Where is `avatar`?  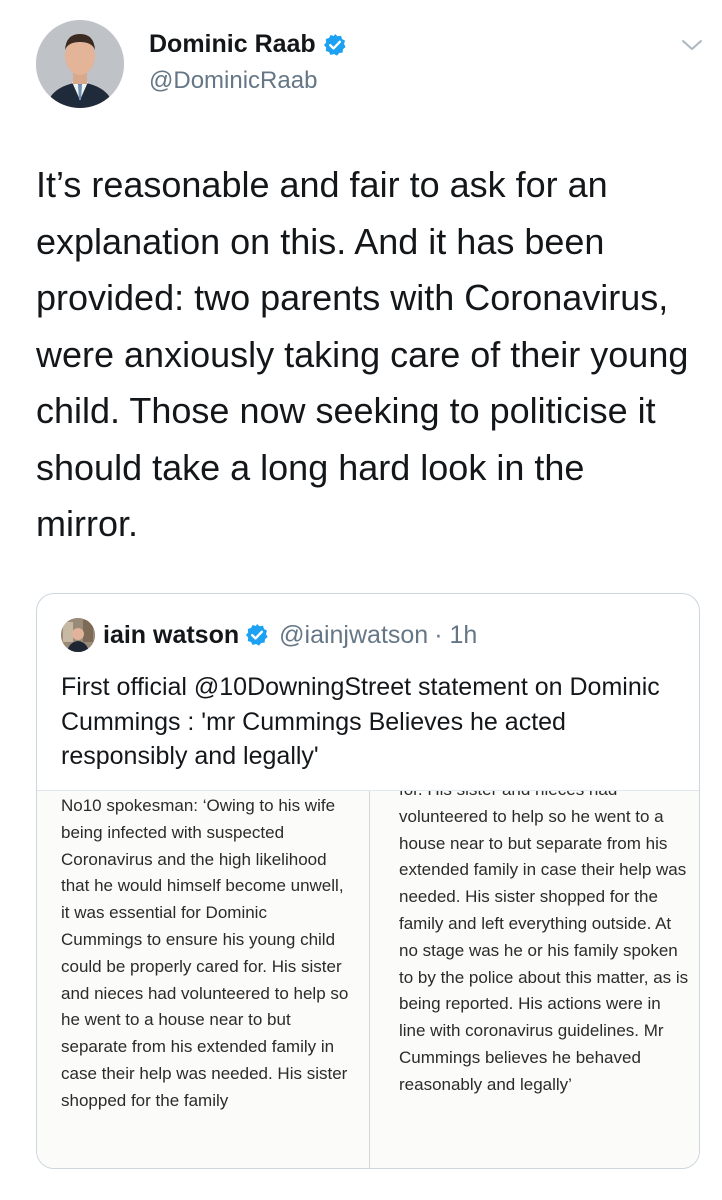
avatar is located at coordinates (80, 64).